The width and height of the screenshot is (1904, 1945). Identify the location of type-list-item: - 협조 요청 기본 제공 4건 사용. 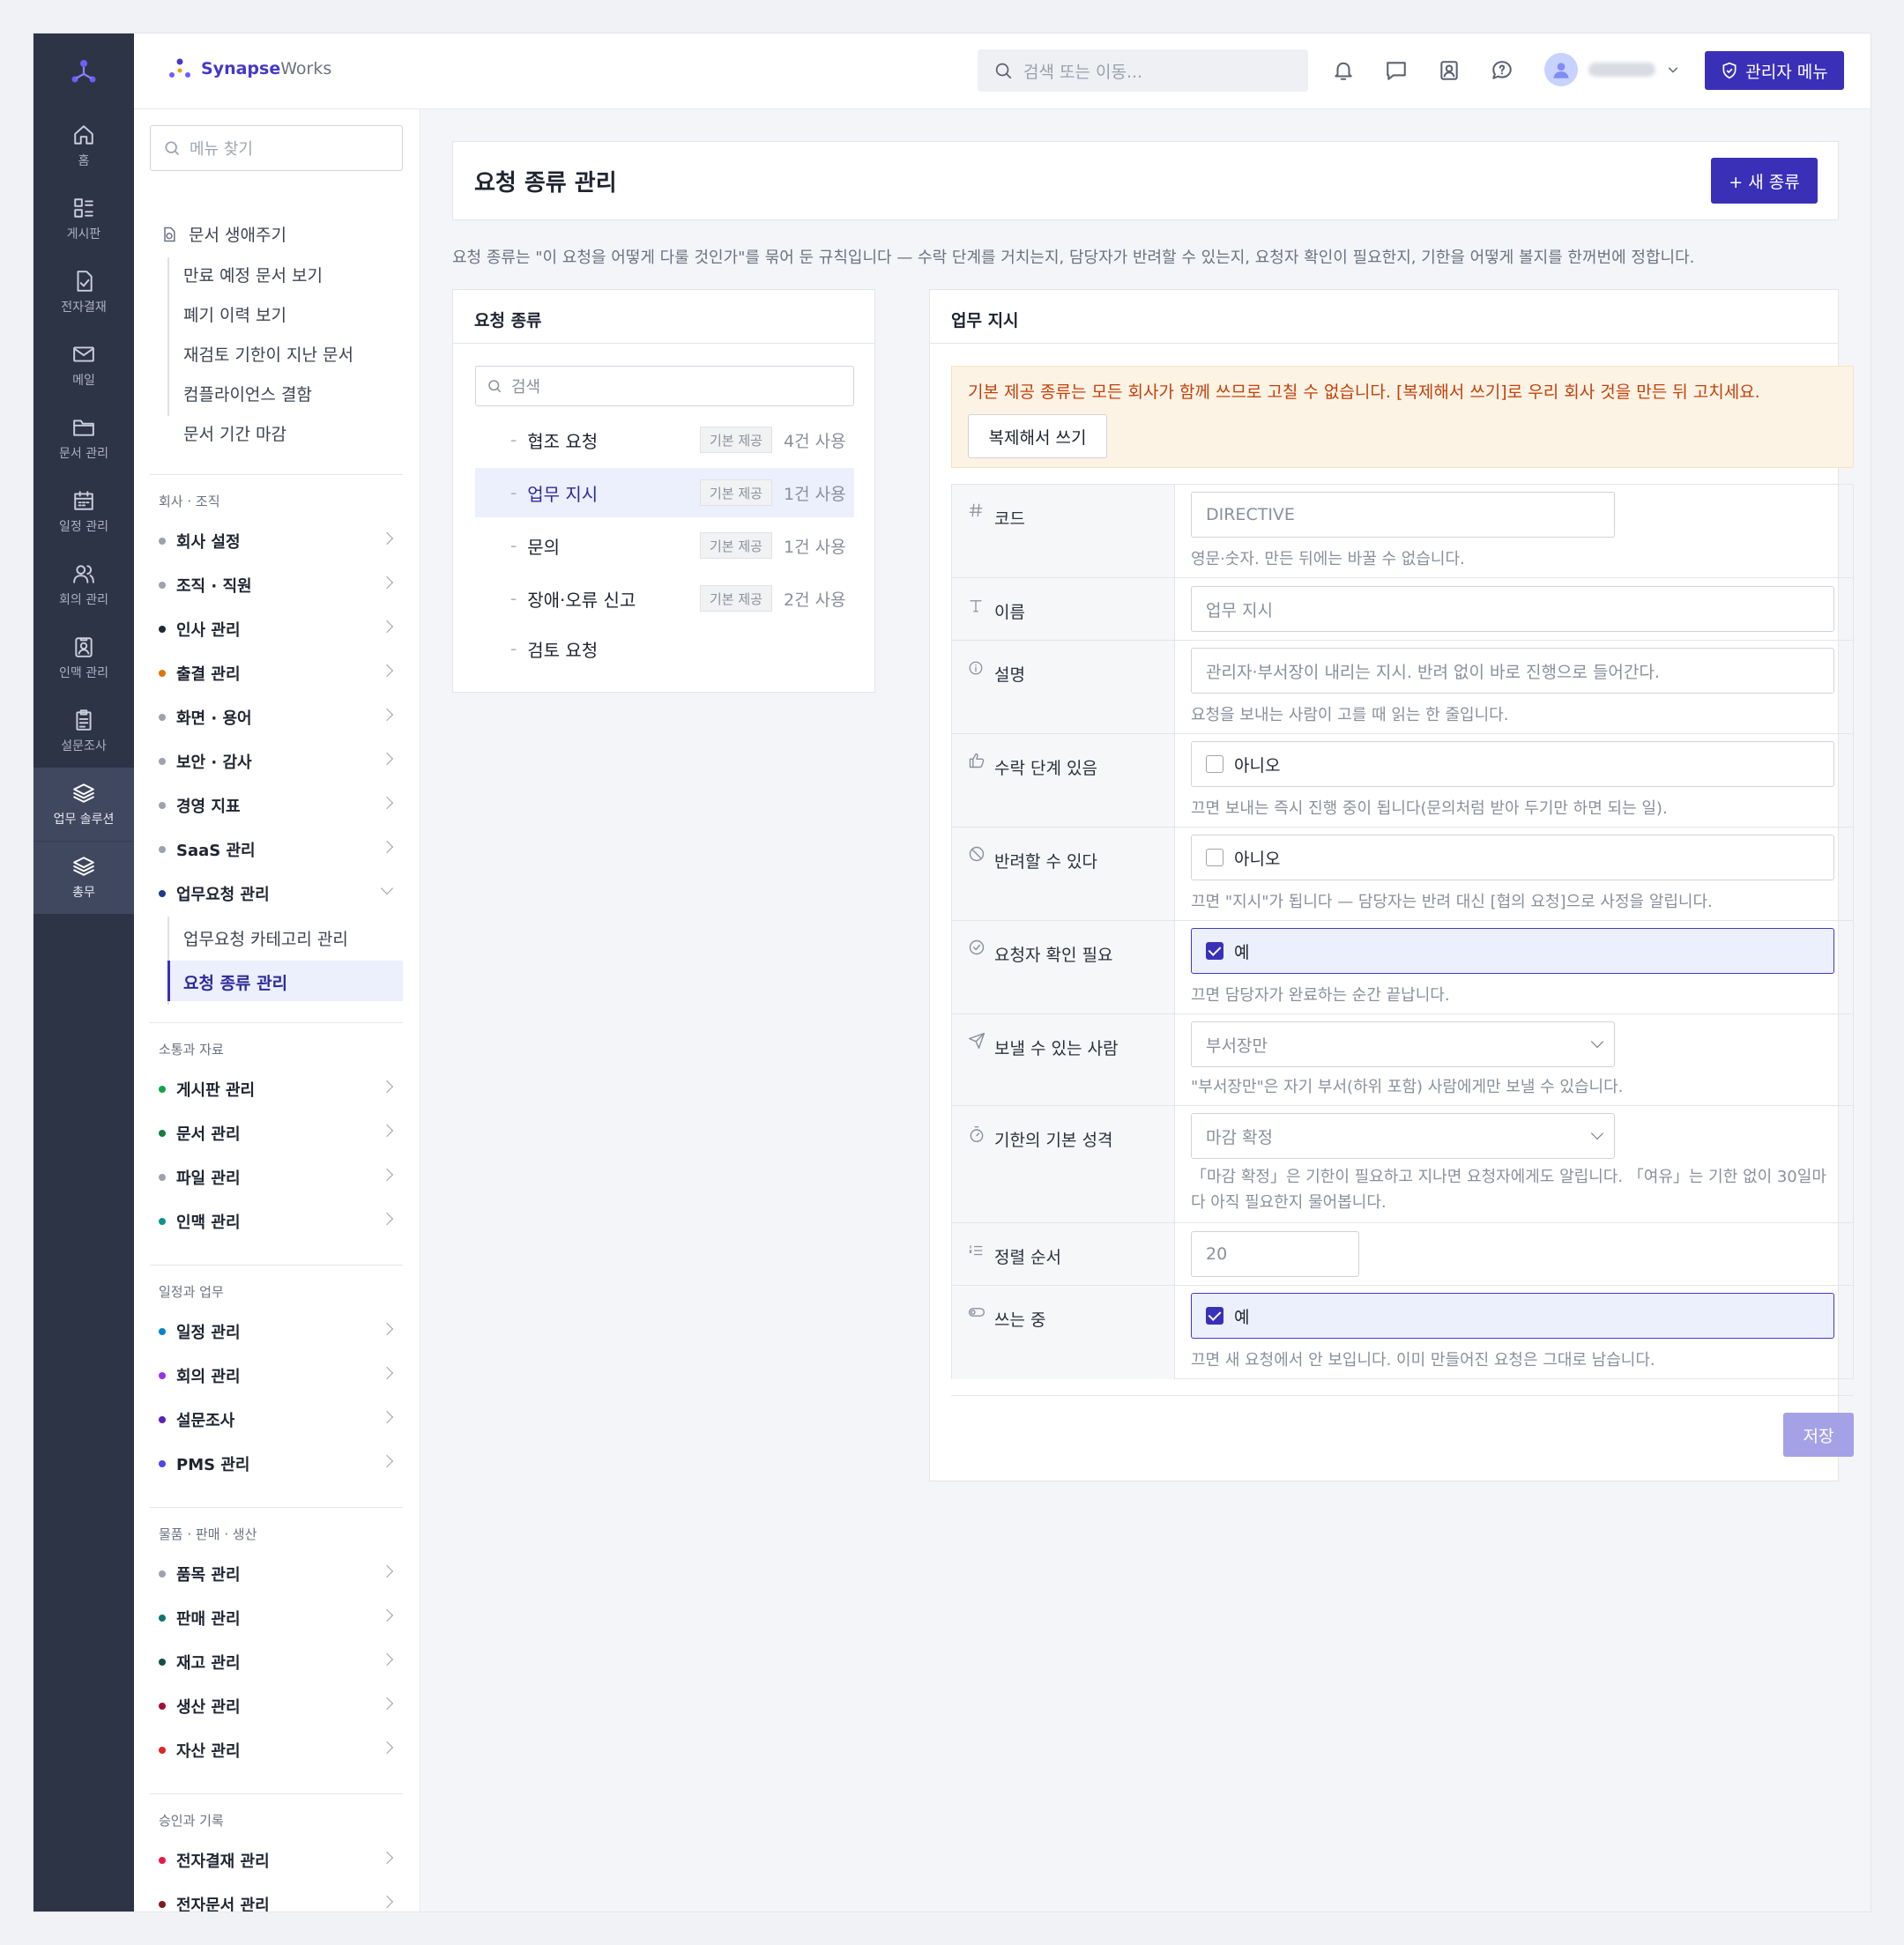
(664, 439).